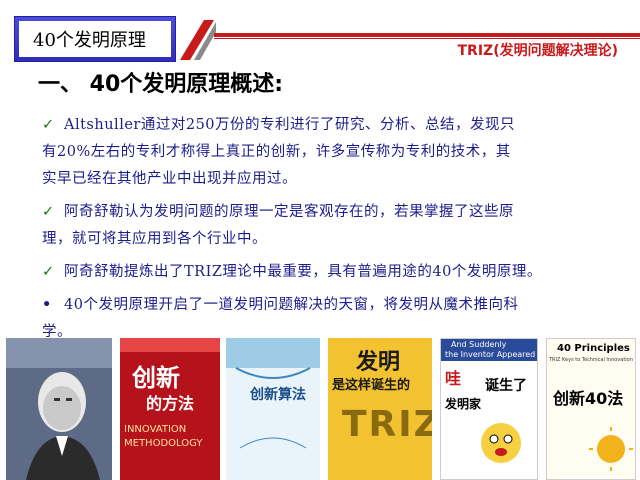 The image size is (640, 480). What do you see at coordinates (289, 212) in the screenshot?
I see `paragraph-line: 阿奇舒勒认为发明问题的原理一定是客观存在的，若果掌握了这些原` at bounding box center [289, 212].